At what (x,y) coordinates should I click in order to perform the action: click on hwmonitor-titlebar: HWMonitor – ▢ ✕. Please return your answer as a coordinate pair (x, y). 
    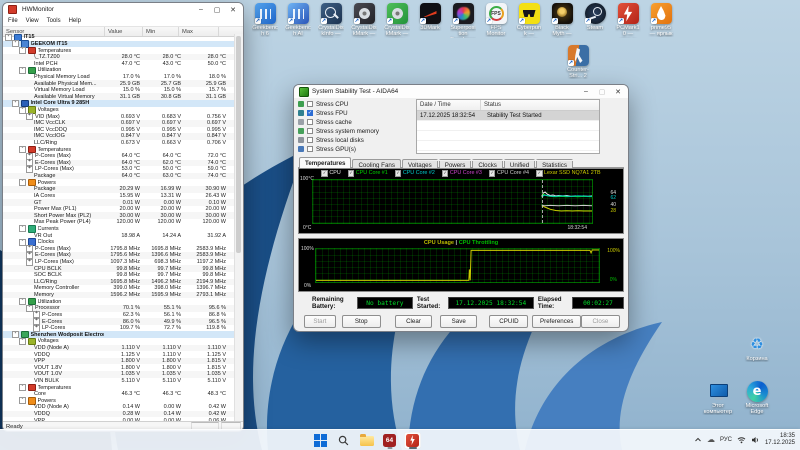
    Looking at the image, I should click on (123, 9).